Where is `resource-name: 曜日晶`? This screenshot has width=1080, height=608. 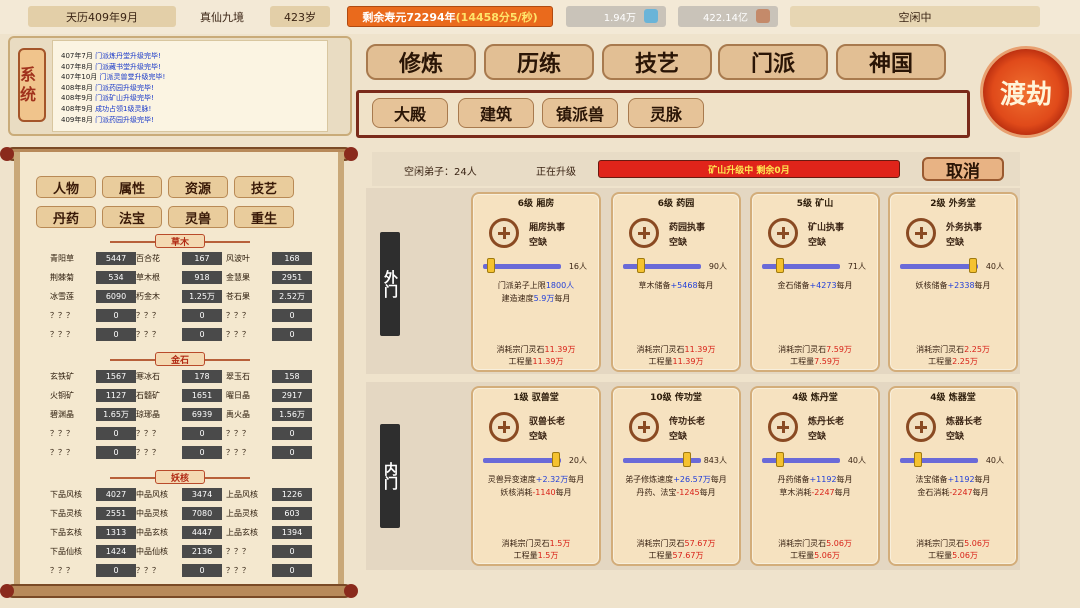
resource-name: 曜日晶 is located at coordinates (238, 395).